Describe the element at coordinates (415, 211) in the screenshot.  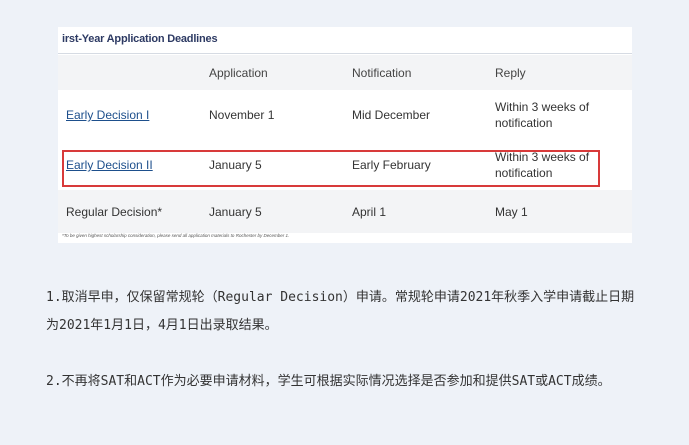
I see `notification-cell: April 1` at that location.